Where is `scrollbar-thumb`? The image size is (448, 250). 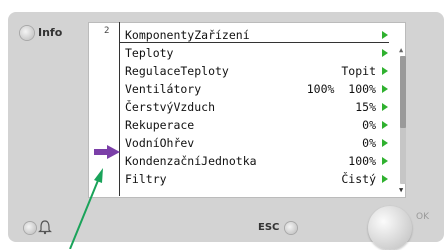
scrollbar-thumb is located at coordinates (403, 92).